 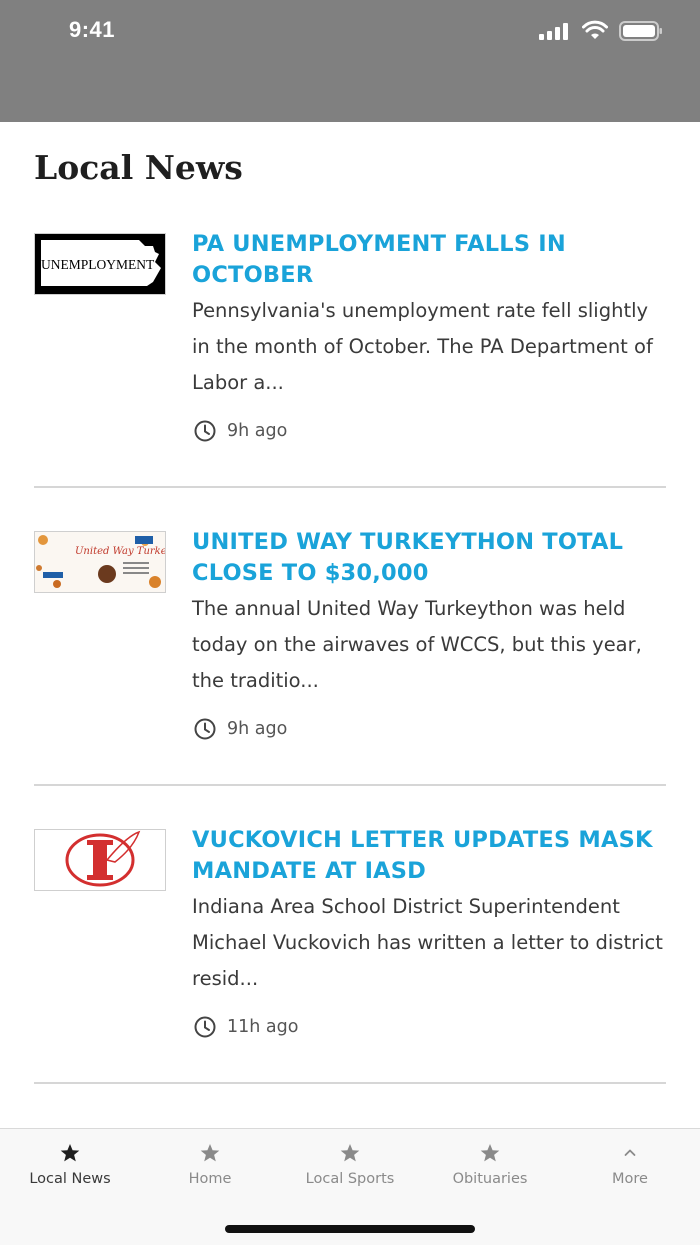 I want to click on cellular-signal-icon, so click(x=553, y=31).